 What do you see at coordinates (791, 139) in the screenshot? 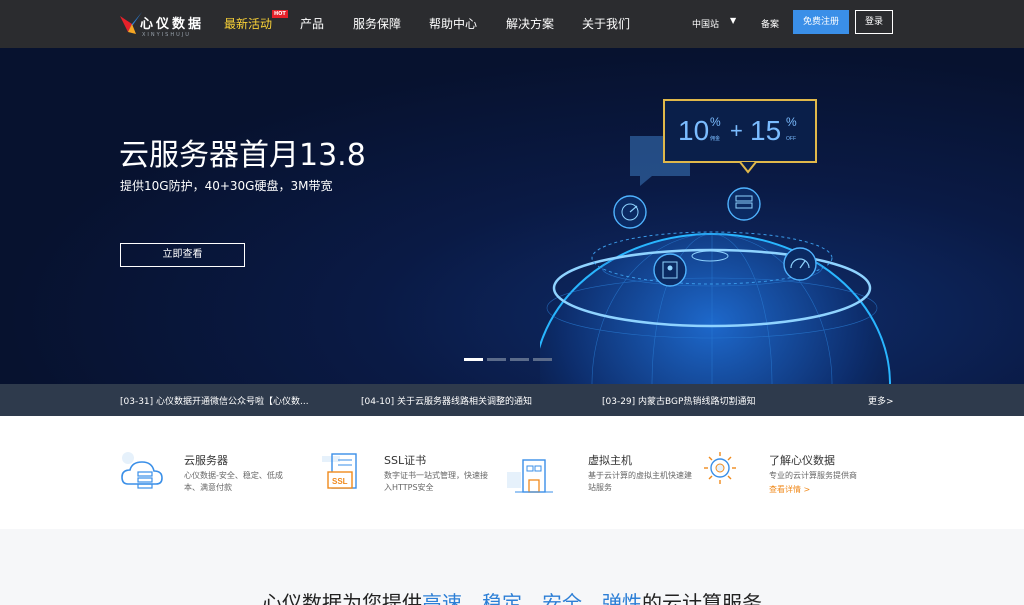
I see `promo-small-b: OFF` at bounding box center [791, 139].